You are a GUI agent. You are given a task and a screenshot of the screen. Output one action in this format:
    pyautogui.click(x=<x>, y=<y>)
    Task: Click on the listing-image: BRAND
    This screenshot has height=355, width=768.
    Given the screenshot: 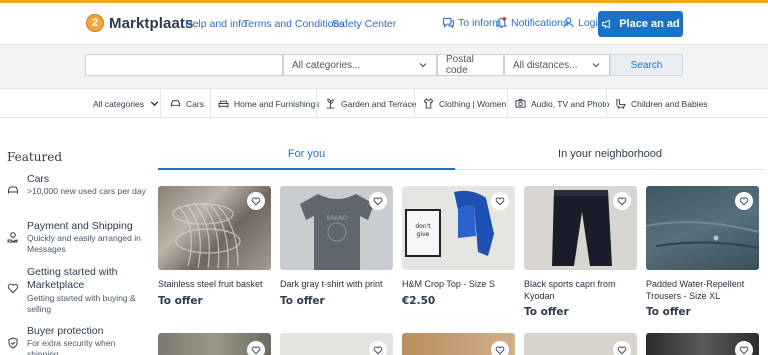 What is the action you would take?
    pyautogui.click(x=336, y=228)
    